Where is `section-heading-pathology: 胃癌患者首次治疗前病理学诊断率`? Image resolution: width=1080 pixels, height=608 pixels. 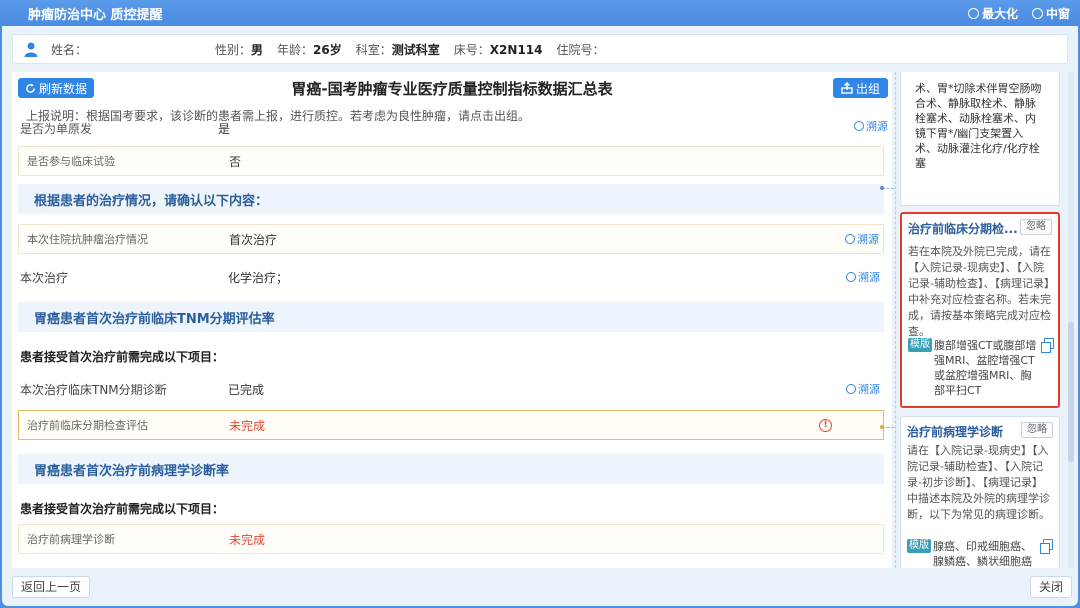 section-heading-pathology: 胃癌患者首次治疗前病理学诊断率 is located at coordinates (451, 469).